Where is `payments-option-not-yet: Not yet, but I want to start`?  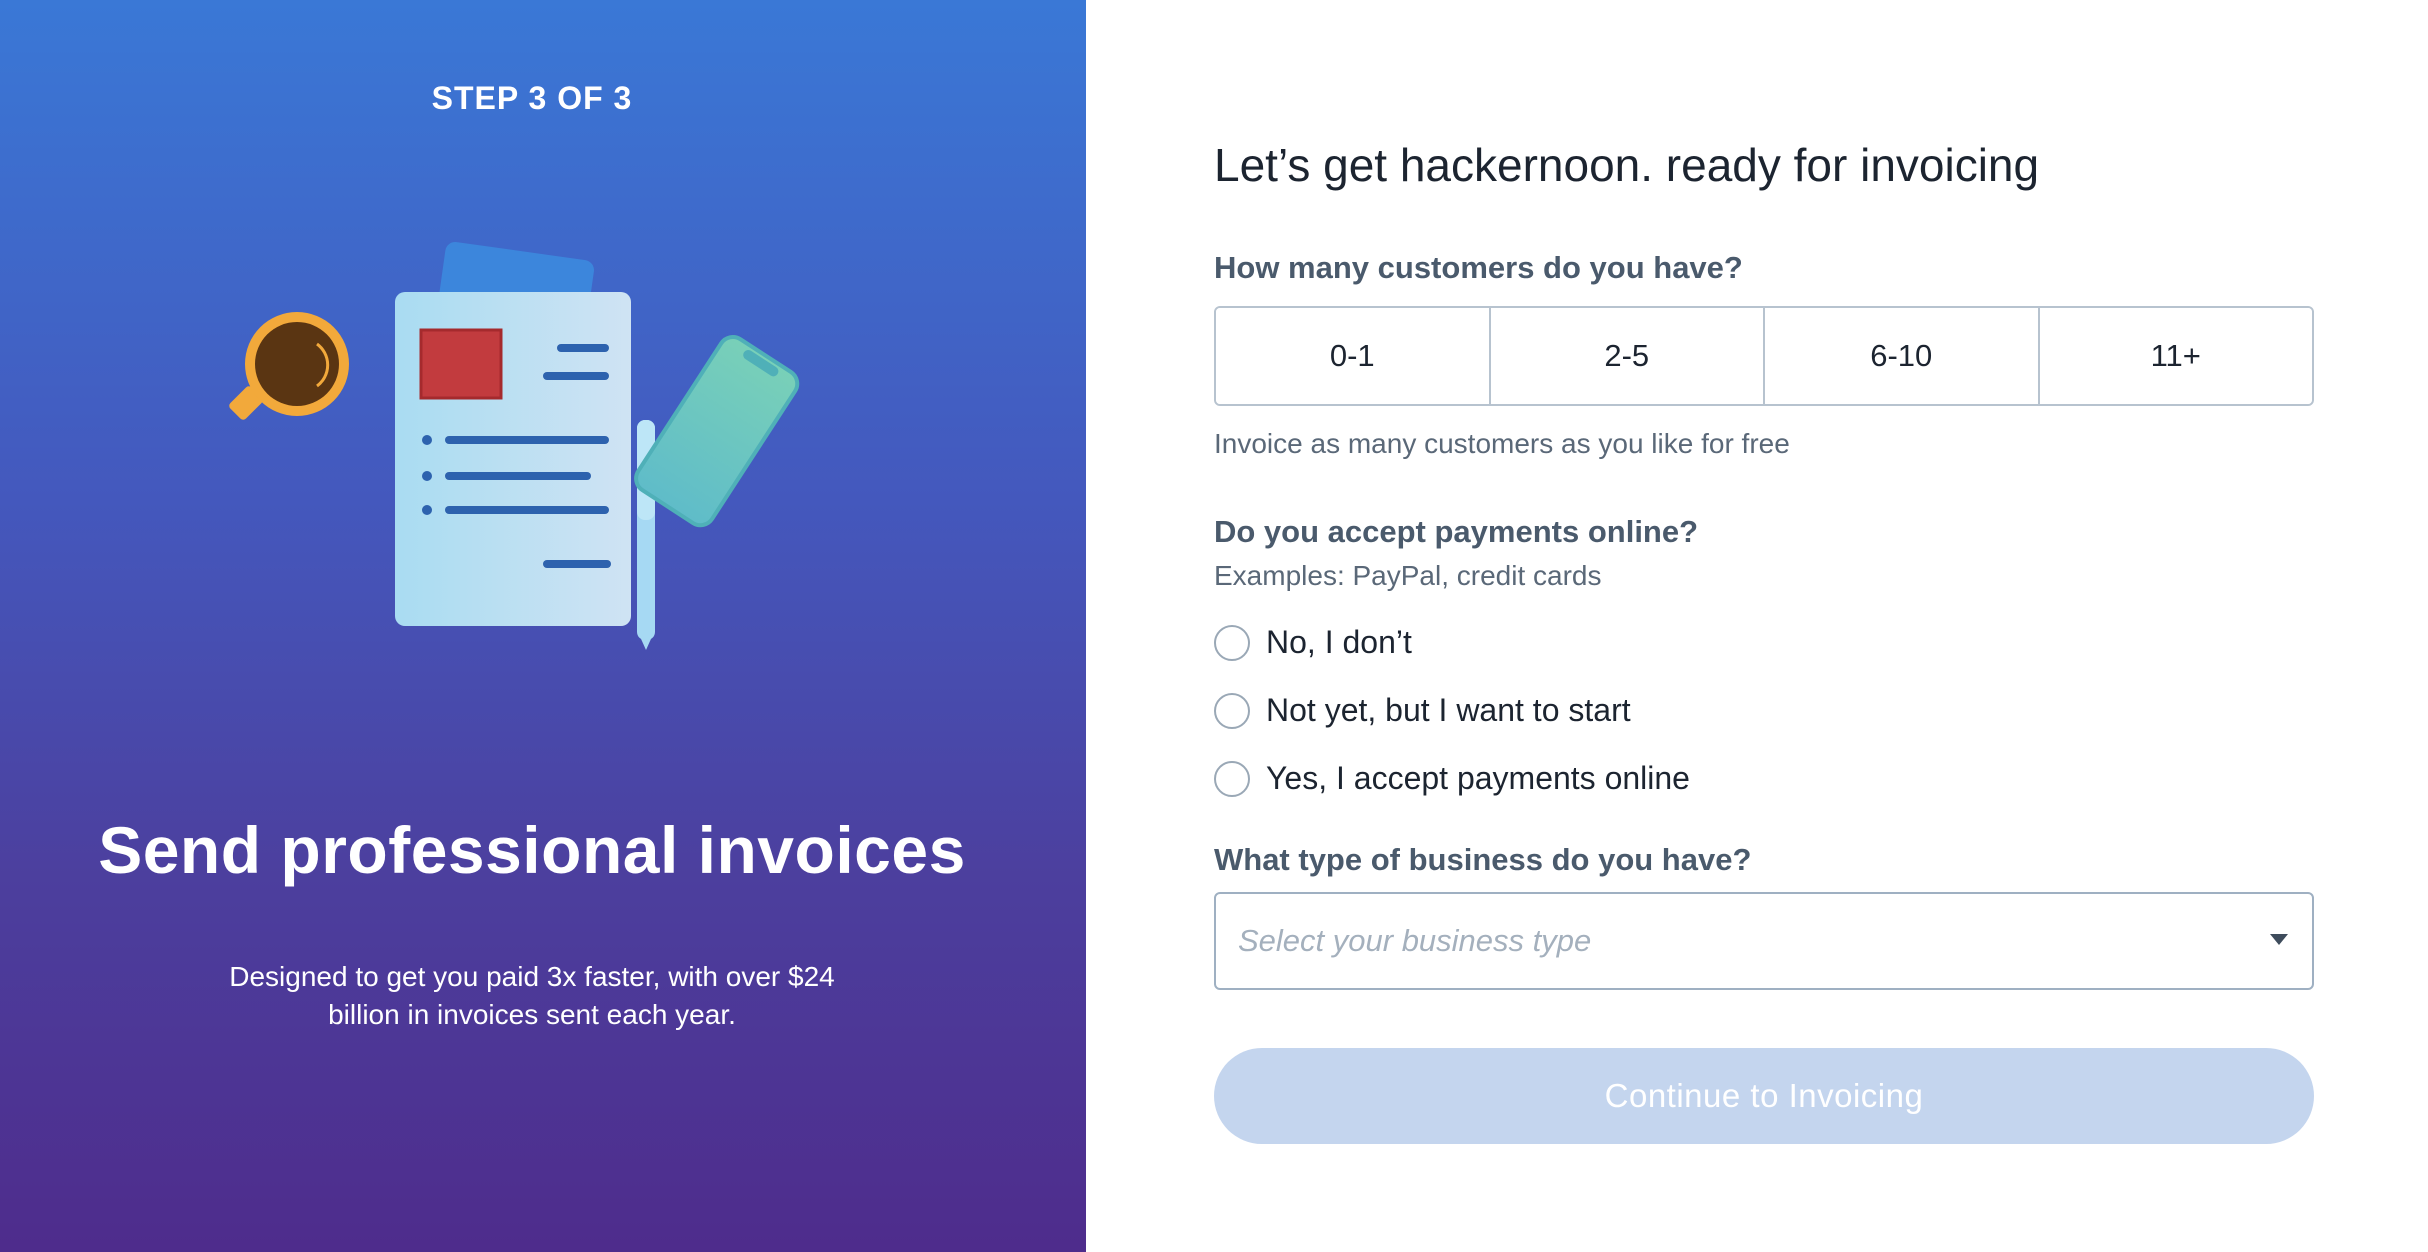
payments-option-not-yet: Not yet, but I want to start is located at coordinates (1422, 710).